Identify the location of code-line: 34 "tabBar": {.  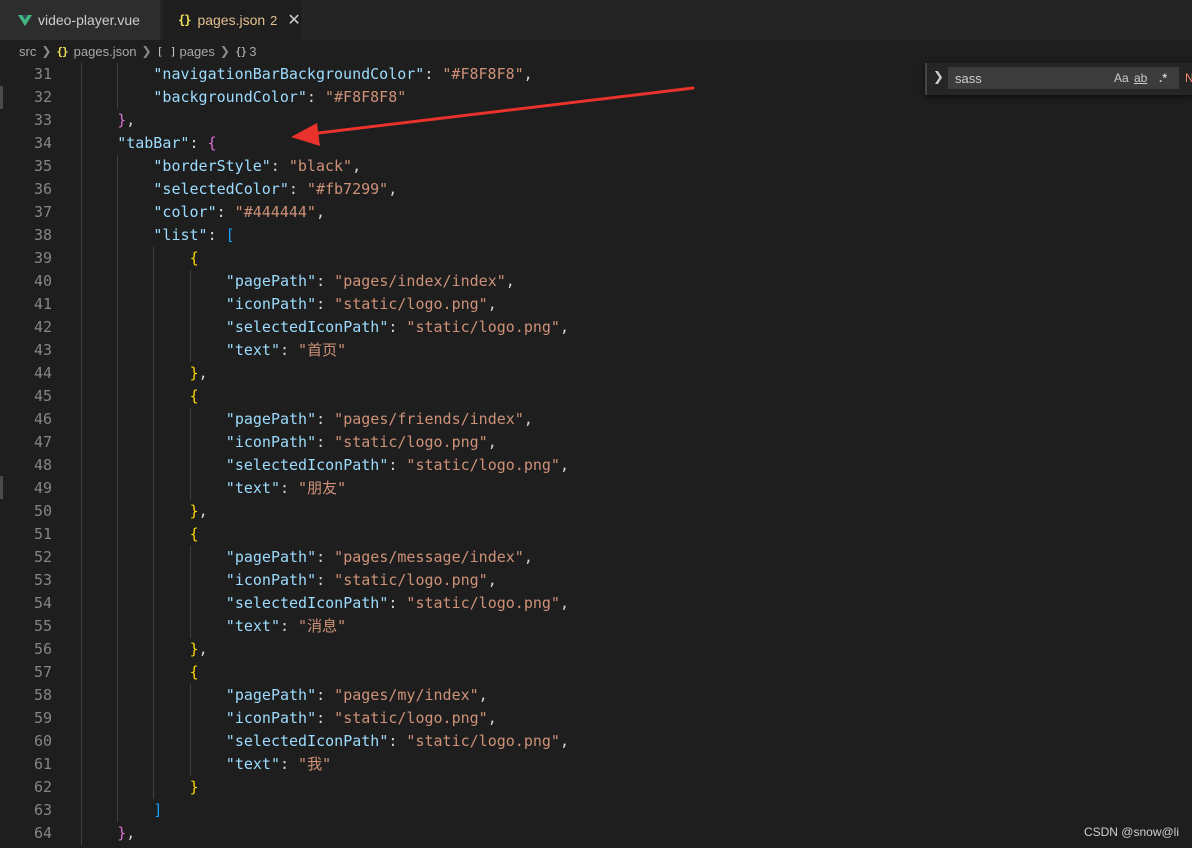
(596, 143).